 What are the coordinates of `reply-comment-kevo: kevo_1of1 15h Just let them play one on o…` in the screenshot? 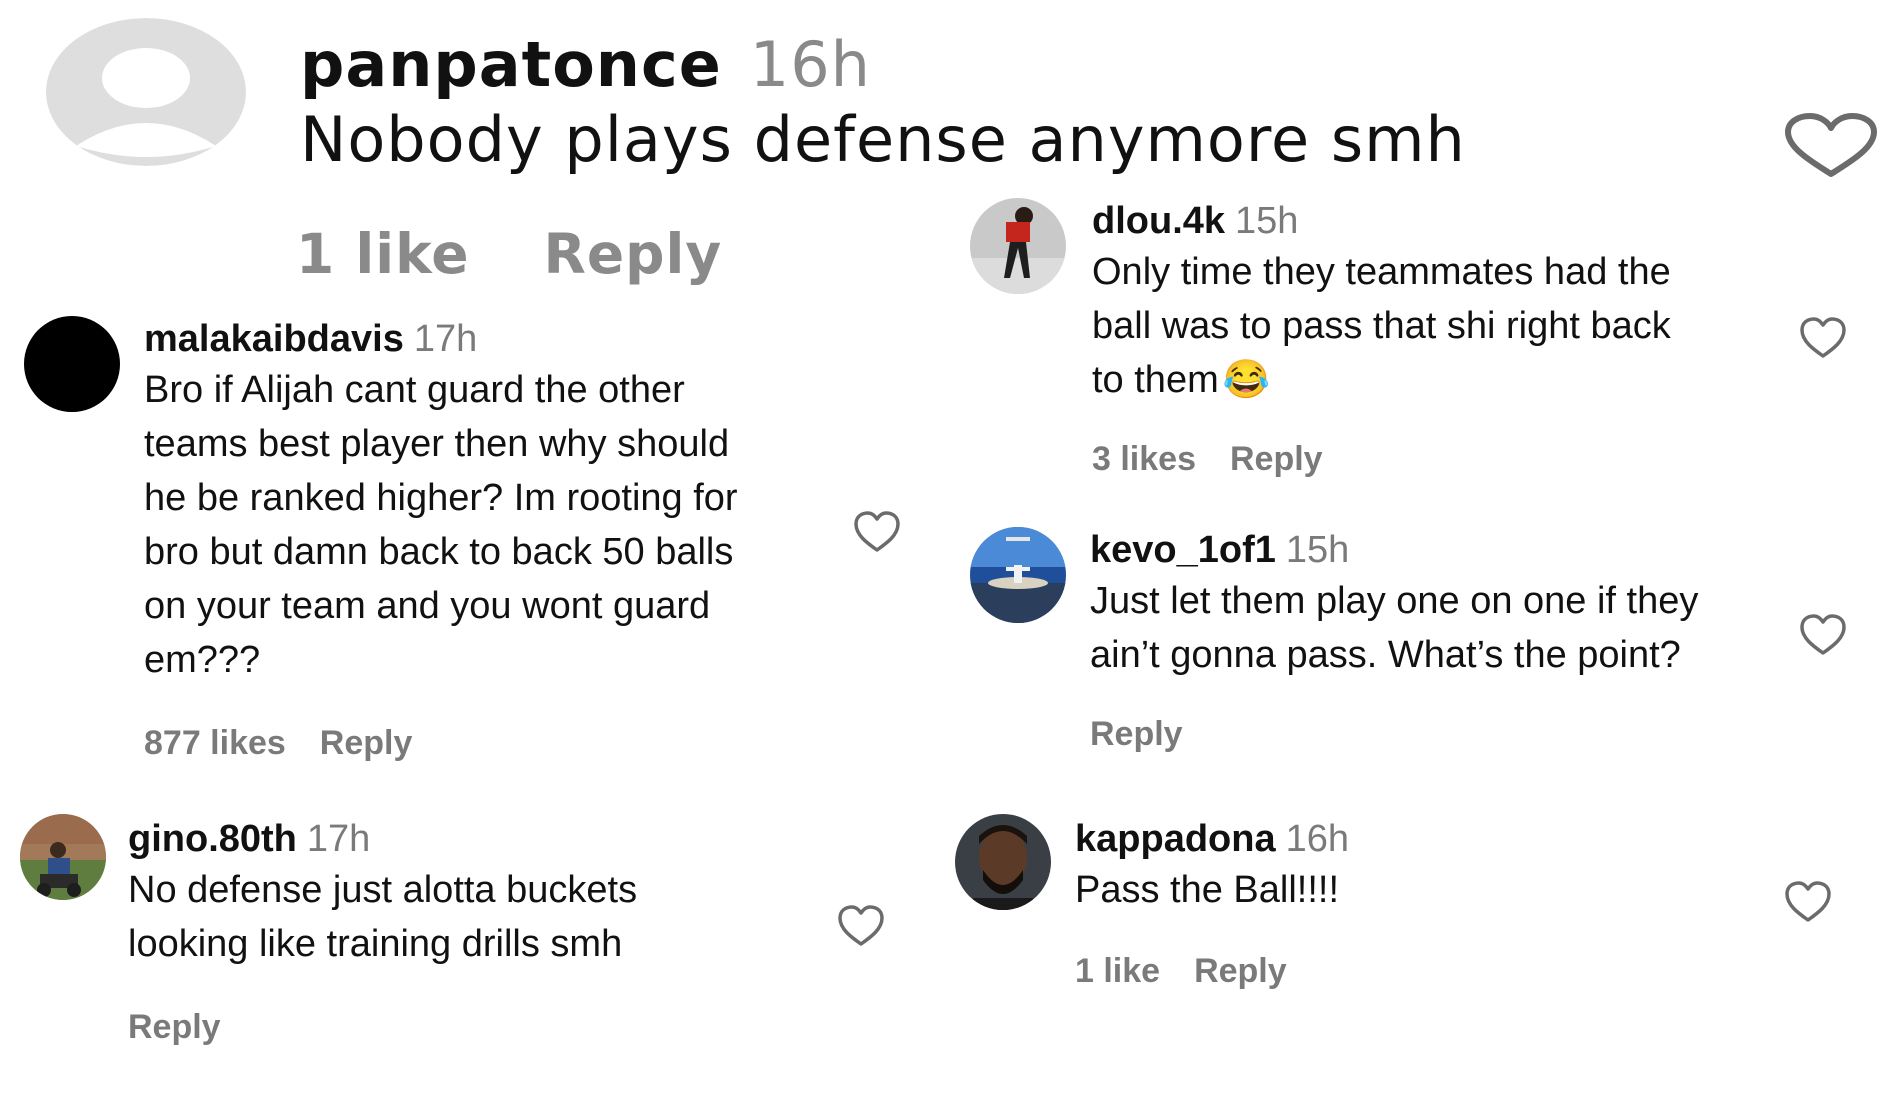 It's located at (1430, 650).